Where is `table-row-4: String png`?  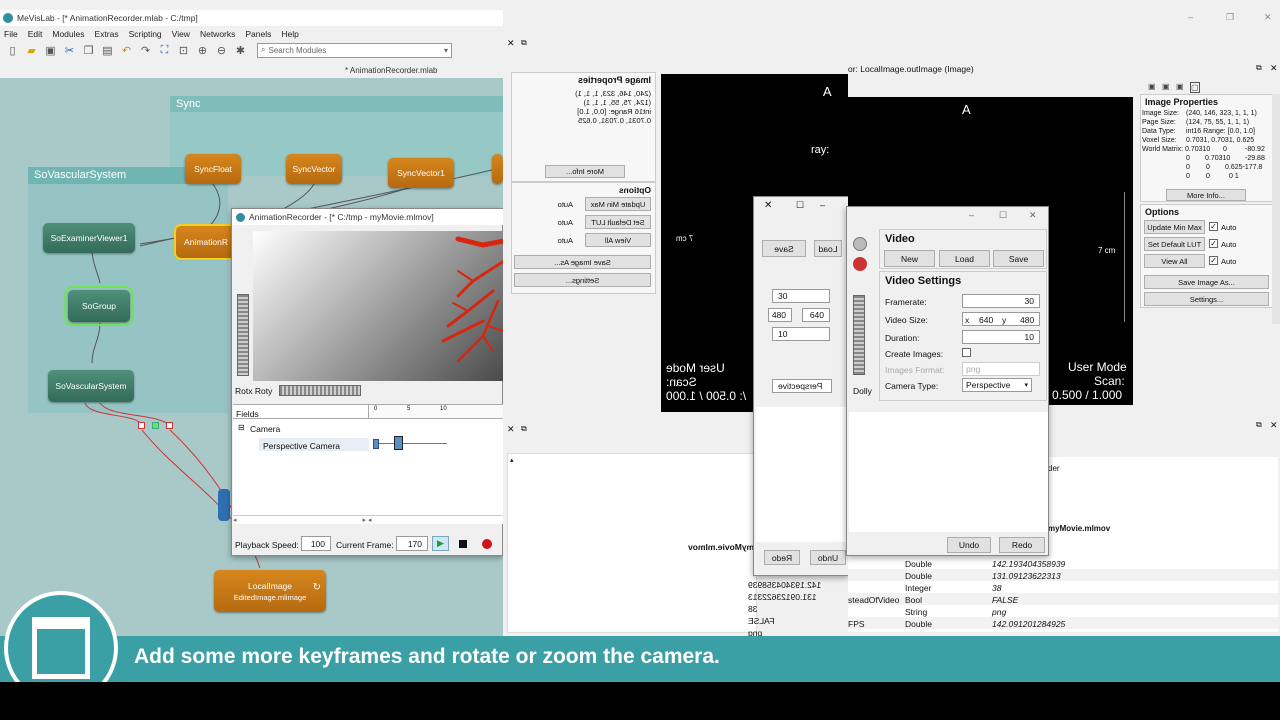 table-row-4: String png is located at coordinates (1063, 611).